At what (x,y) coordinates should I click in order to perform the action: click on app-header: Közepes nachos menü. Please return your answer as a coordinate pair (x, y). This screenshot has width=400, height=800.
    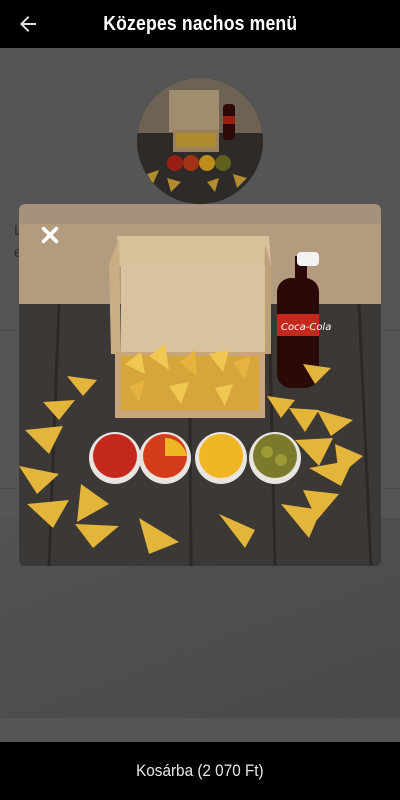
    Looking at the image, I should click on (200, 24).